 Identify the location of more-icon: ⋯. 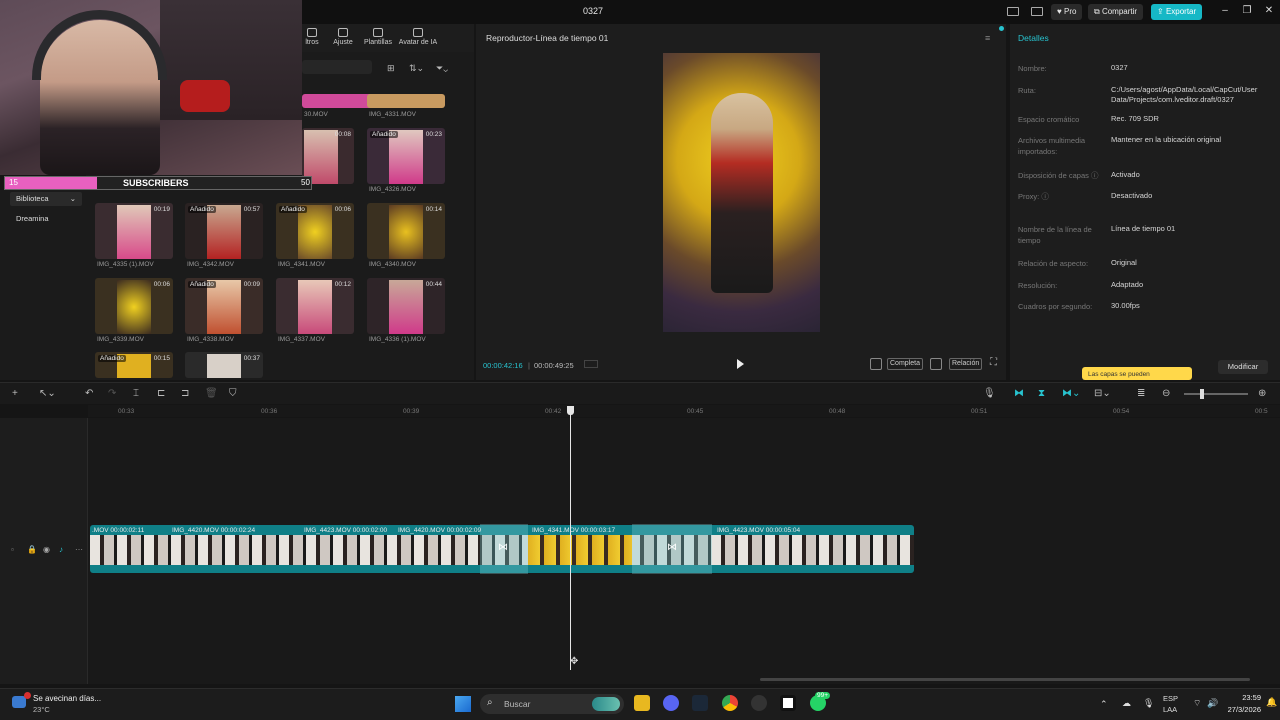
(79, 549).